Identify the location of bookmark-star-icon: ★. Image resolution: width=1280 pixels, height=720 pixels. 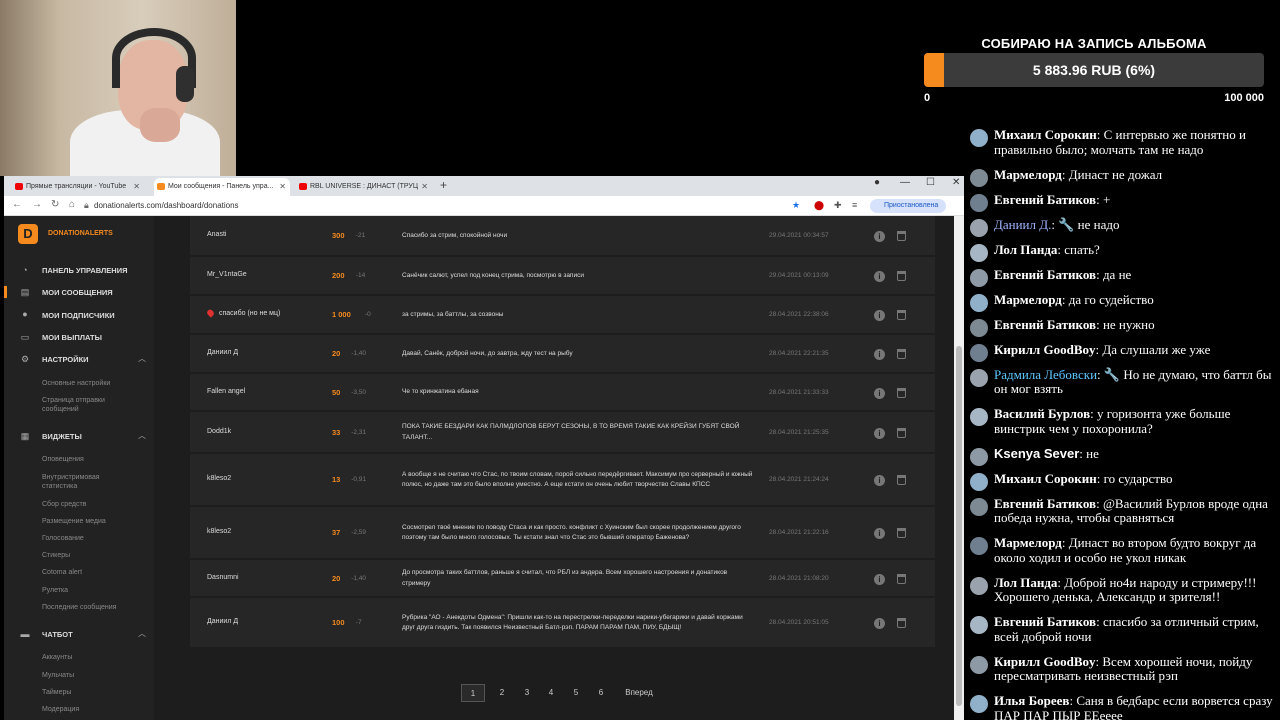
(796, 205).